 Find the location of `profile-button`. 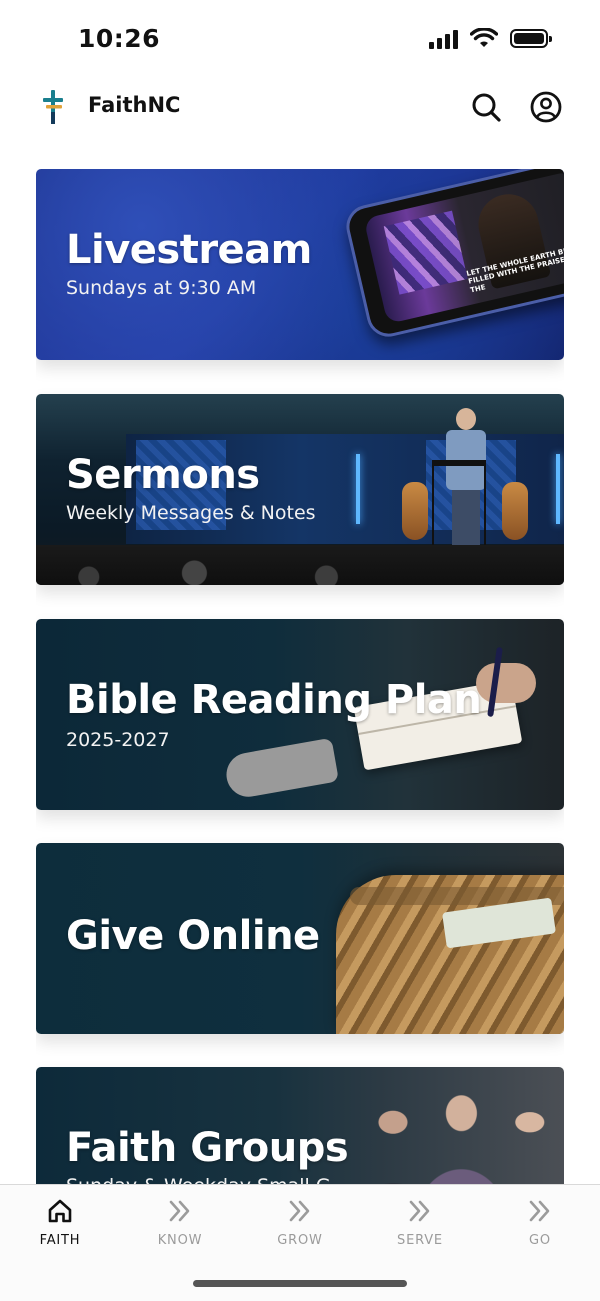

profile-button is located at coordinates (546, 107).